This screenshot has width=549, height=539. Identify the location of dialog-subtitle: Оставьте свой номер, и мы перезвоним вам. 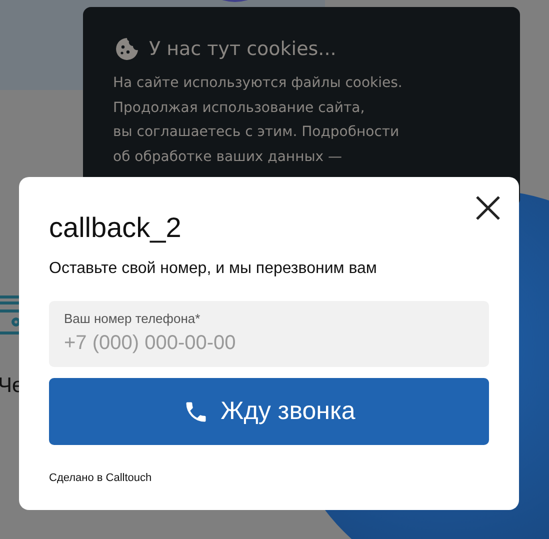
(213, 269).